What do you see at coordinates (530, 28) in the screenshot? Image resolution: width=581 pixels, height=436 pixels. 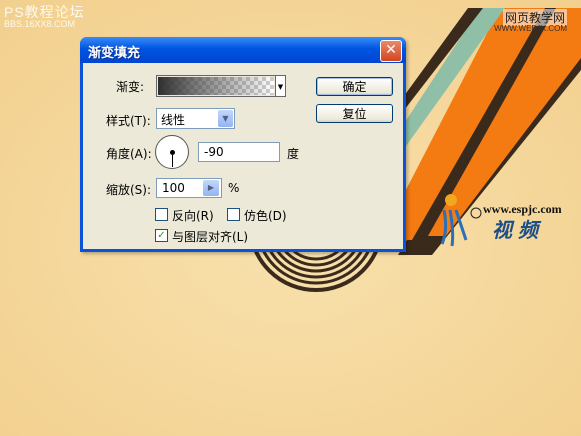 I see `watermark-top-right-url: WWW.WEBJX.COM` at bounding box center [530, 28].